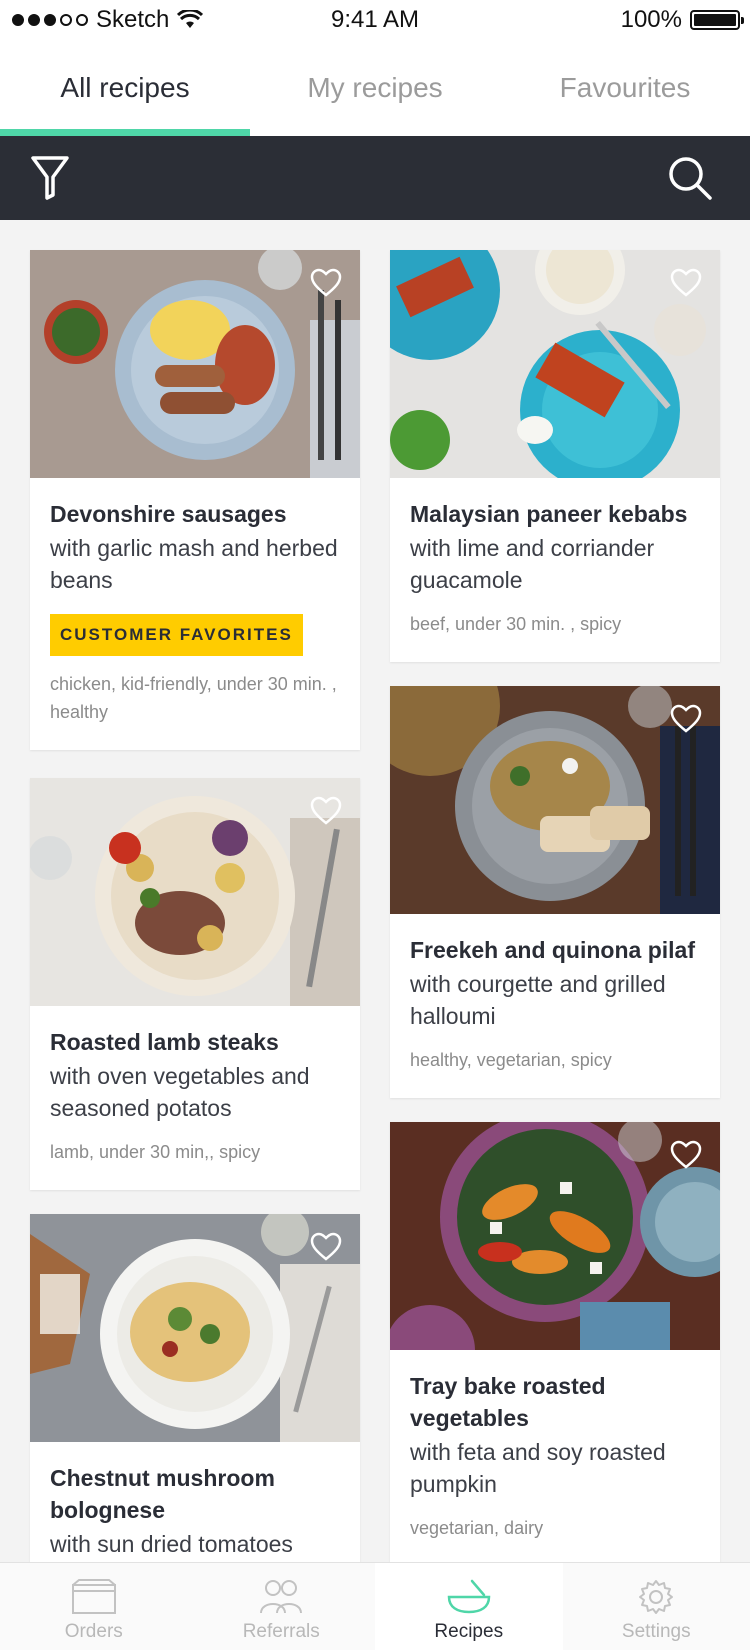 This screenshot has width=750, height=1650. Describe the element at coordinates (168, 514) in the screenshot. I see `recipe-title: Devonshire sausages` at that location.